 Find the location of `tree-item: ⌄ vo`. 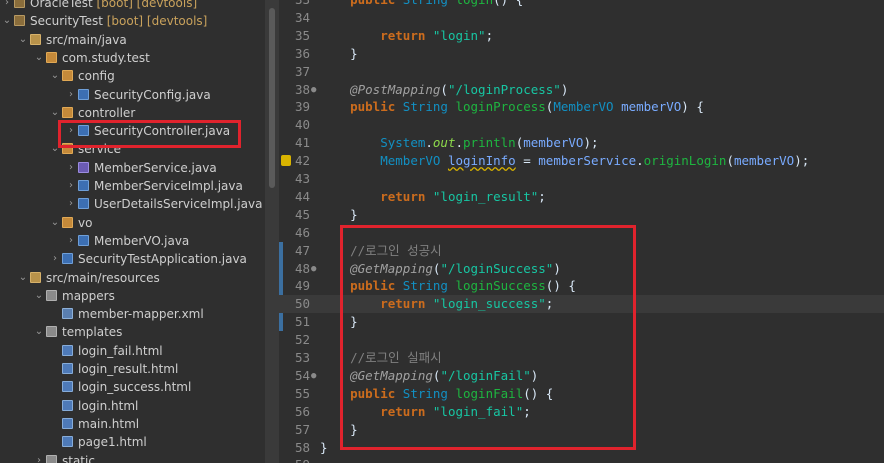

tree-item: ⌄ vo is located at coordinates (132, 223).